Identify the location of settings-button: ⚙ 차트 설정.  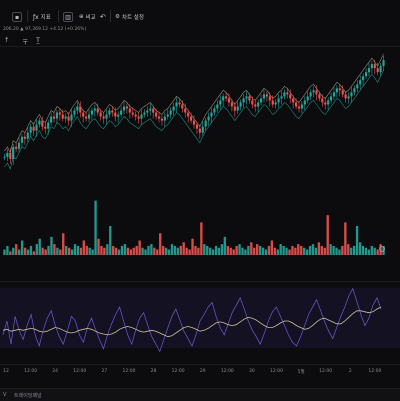
(129, 17).